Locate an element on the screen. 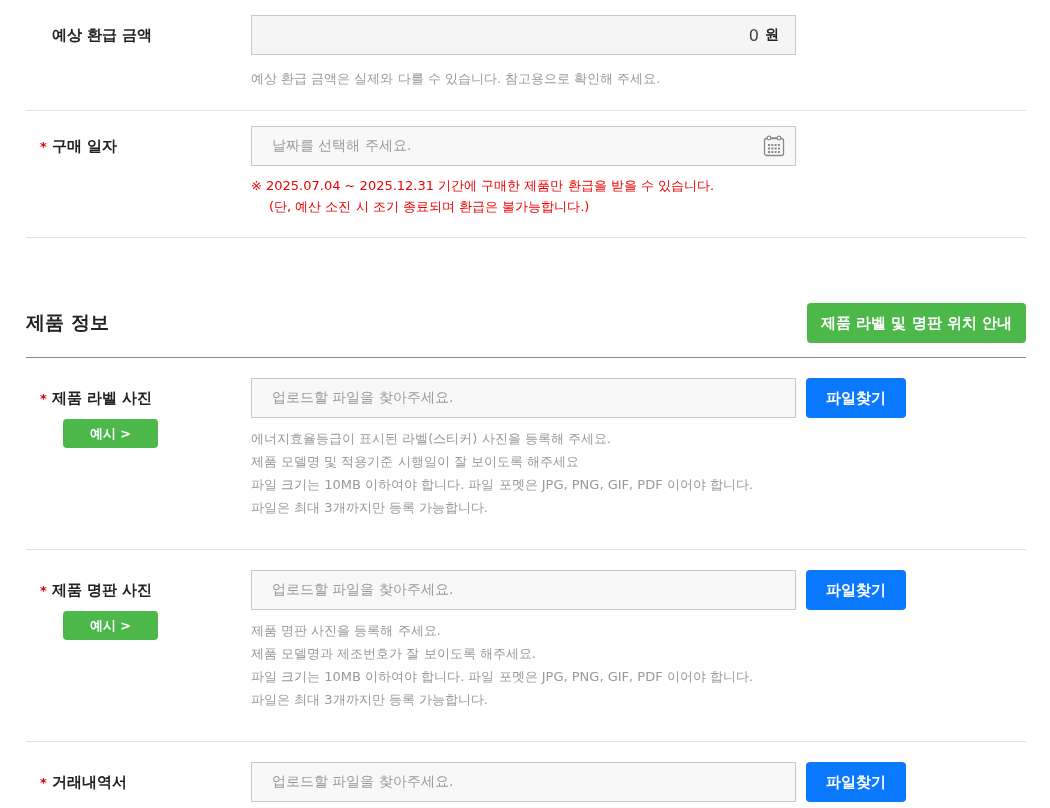 The width and height of the screenshot is (1050, 808). amount-field: 0 원 is located at coordinates (523, 35).